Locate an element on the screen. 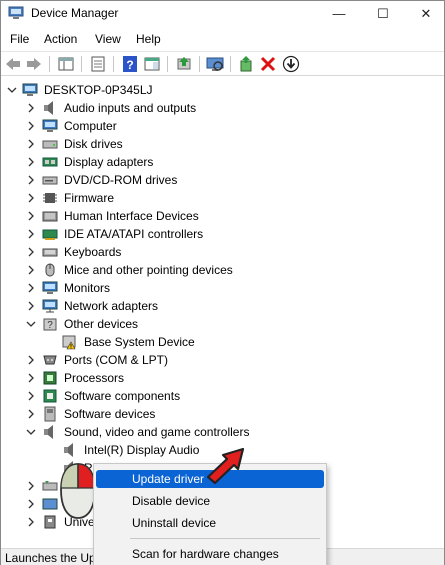 The image size is (445, 565). hid-icon is located at coordinates (50, 216).